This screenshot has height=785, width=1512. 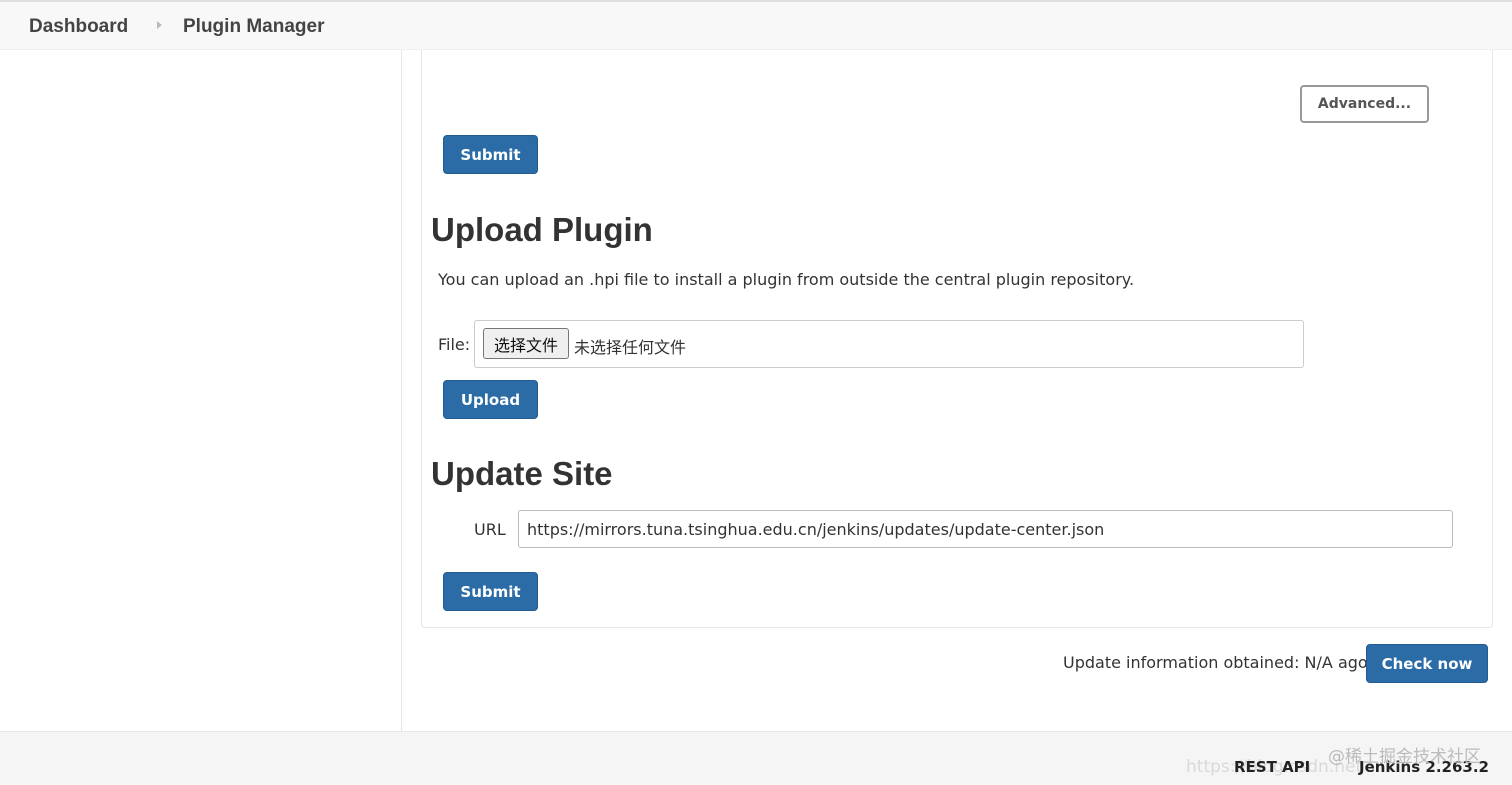 What do you see at coordinates (454, 344) in the screenshot?
I see `file-label: File:` at bounding box center [454, 344].